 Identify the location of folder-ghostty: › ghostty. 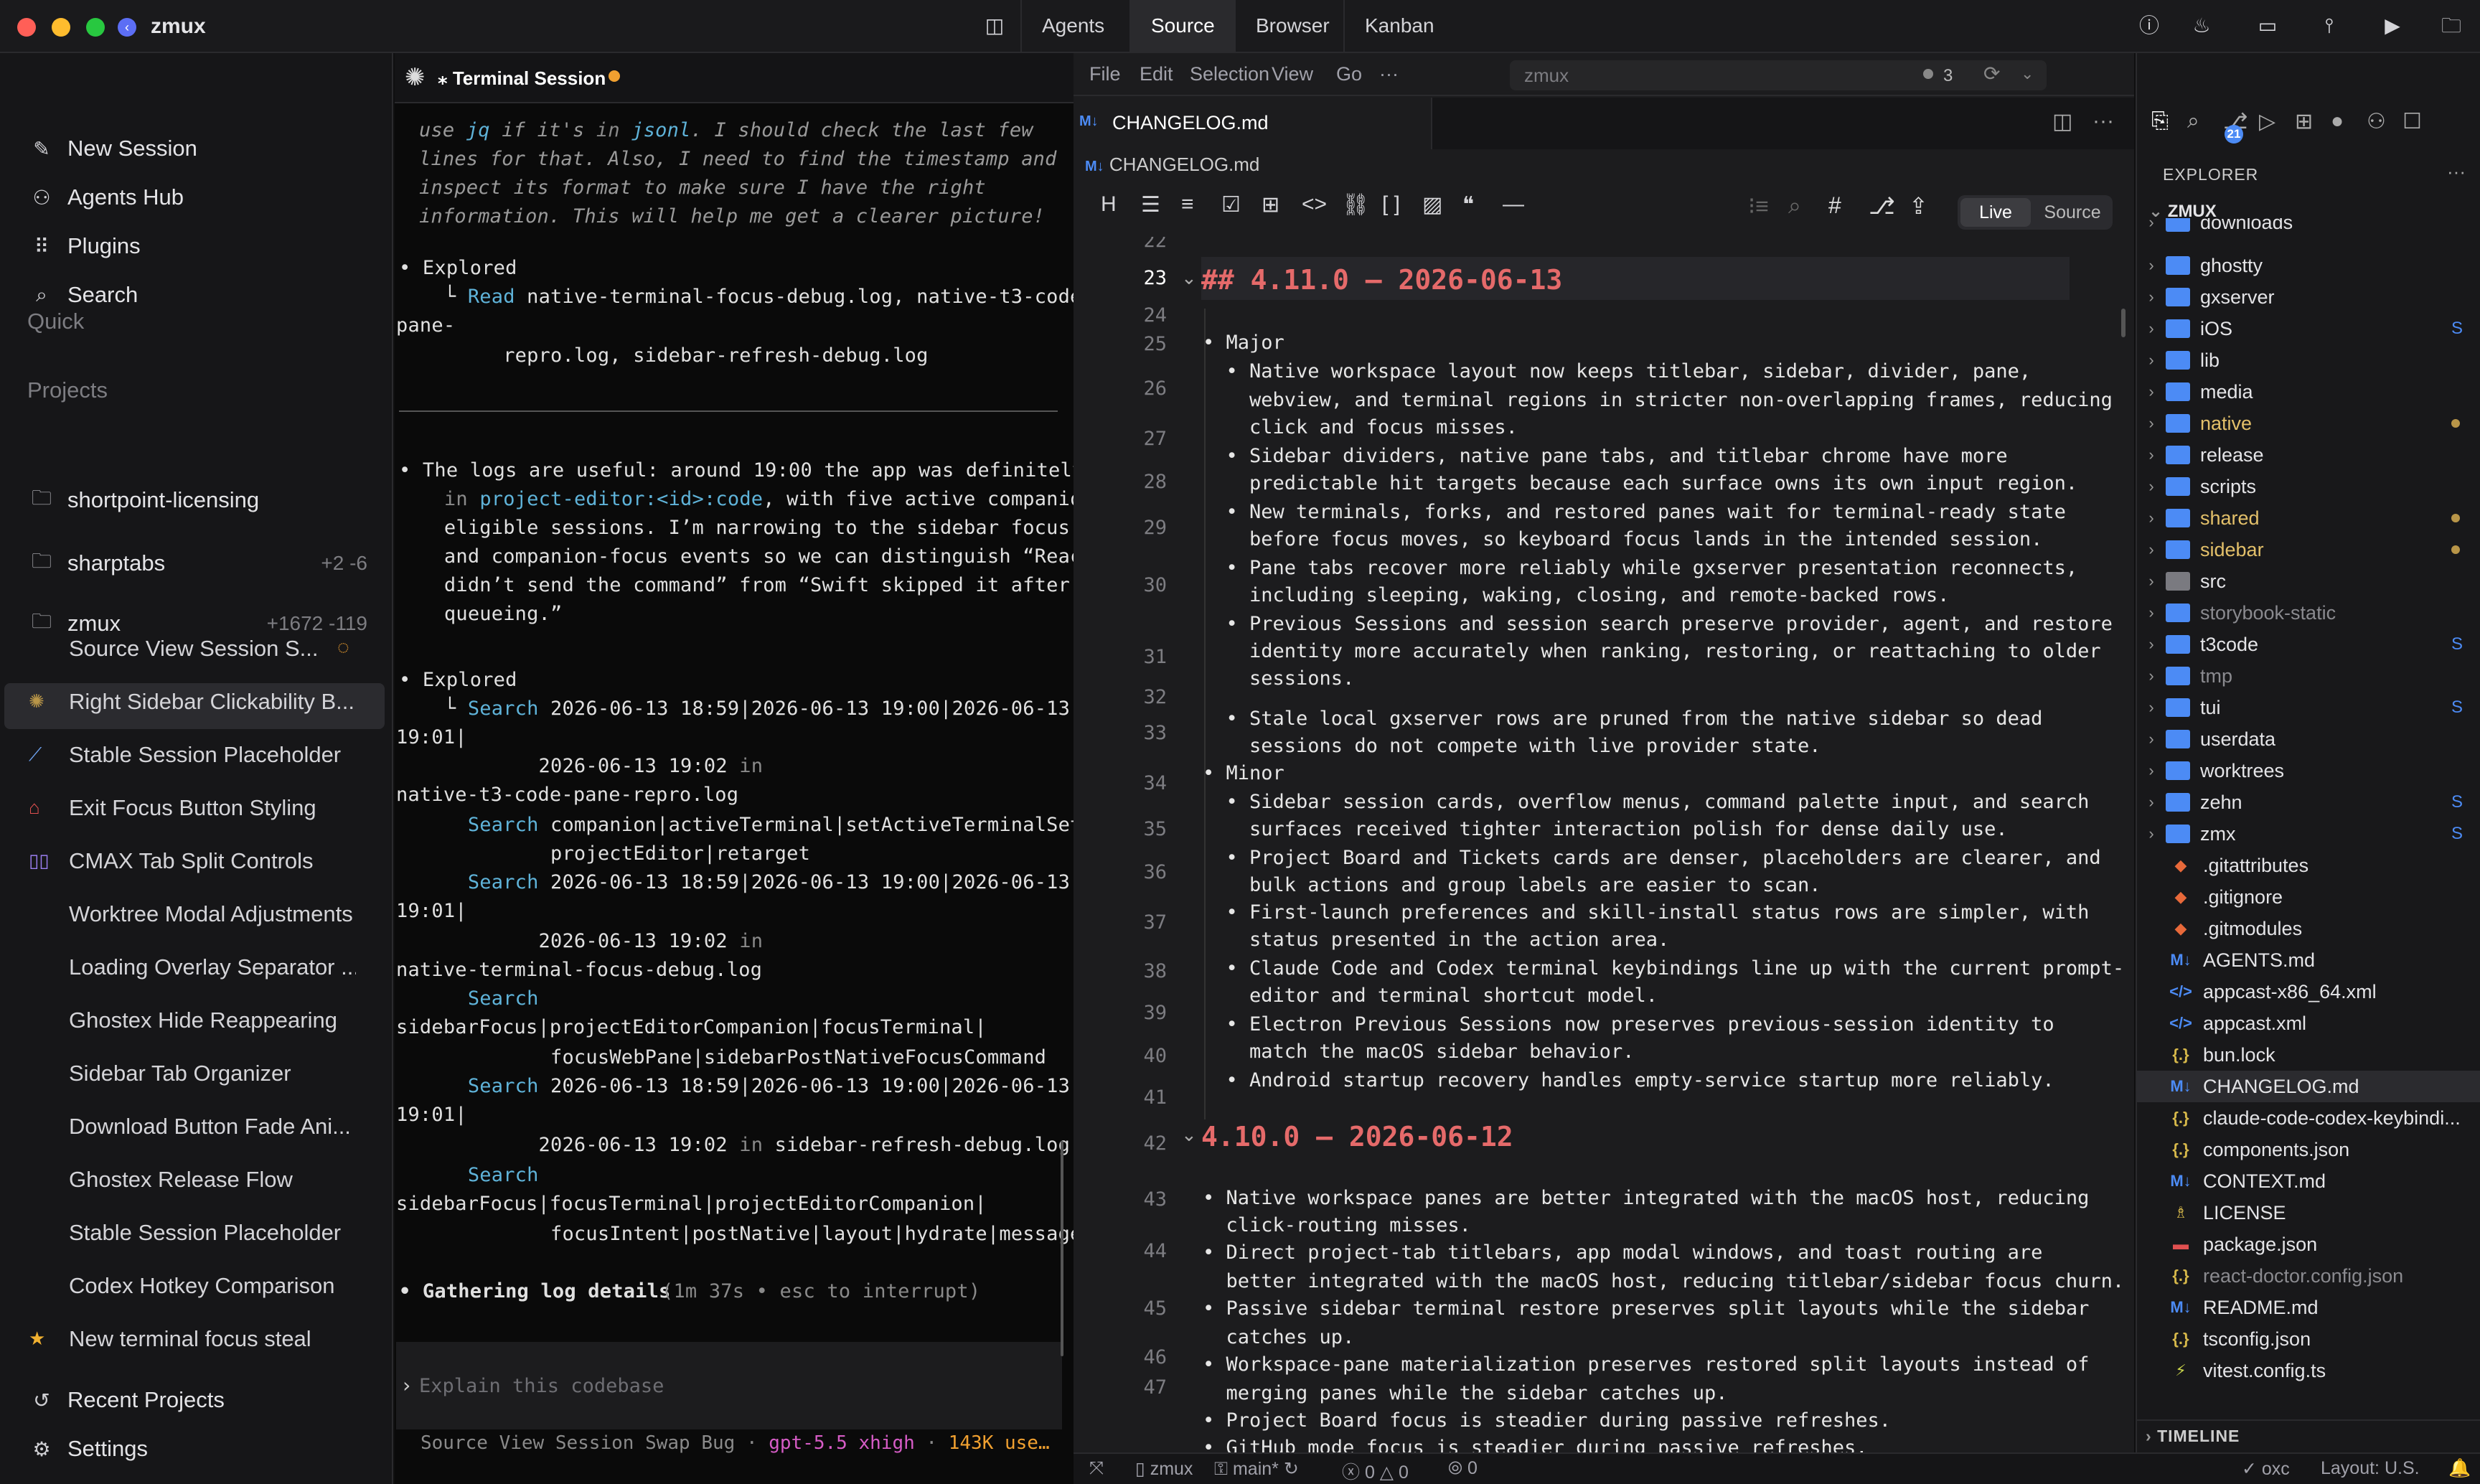
(2308, 265).